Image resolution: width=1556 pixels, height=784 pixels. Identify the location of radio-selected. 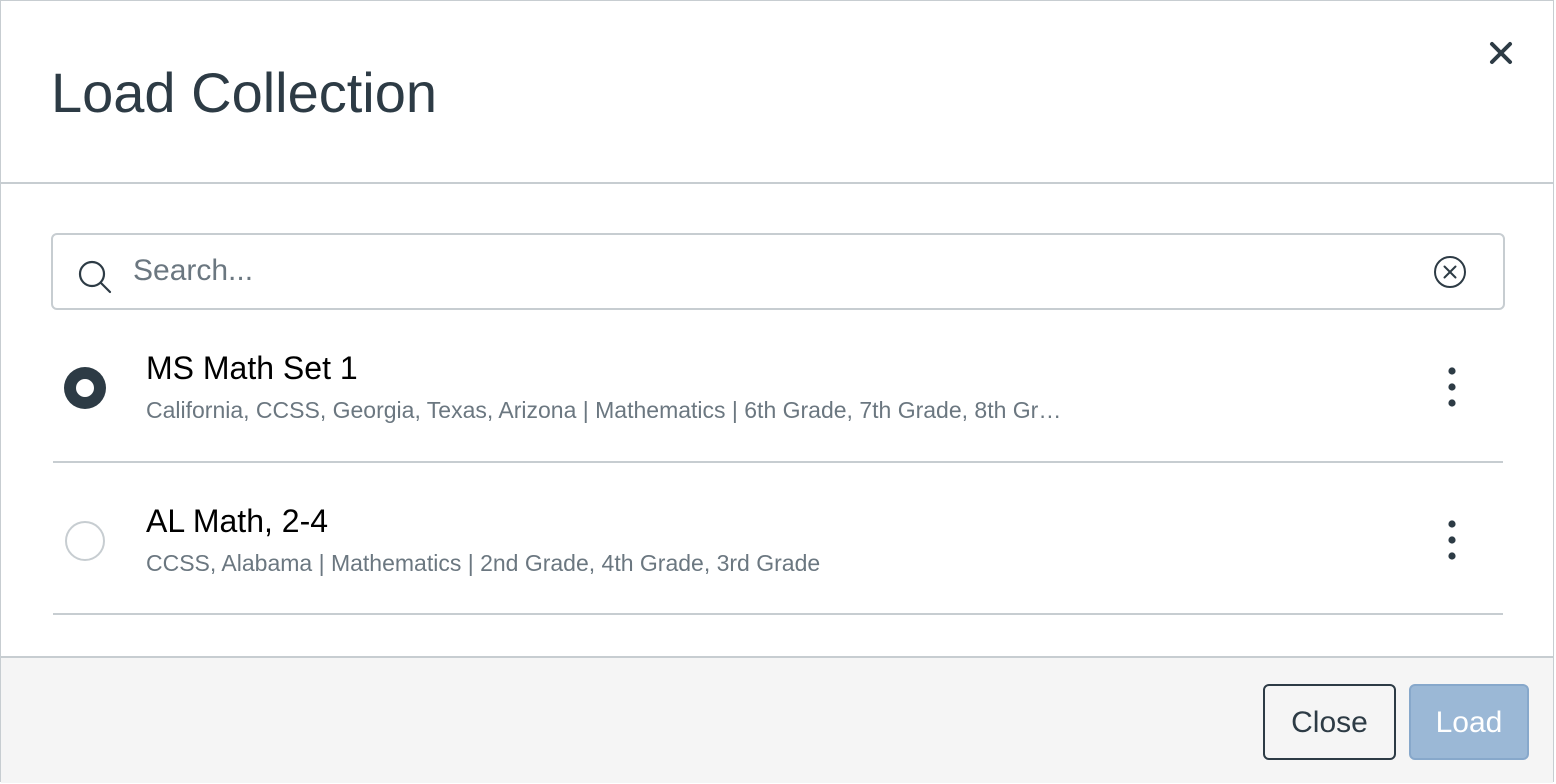
(85, 388).